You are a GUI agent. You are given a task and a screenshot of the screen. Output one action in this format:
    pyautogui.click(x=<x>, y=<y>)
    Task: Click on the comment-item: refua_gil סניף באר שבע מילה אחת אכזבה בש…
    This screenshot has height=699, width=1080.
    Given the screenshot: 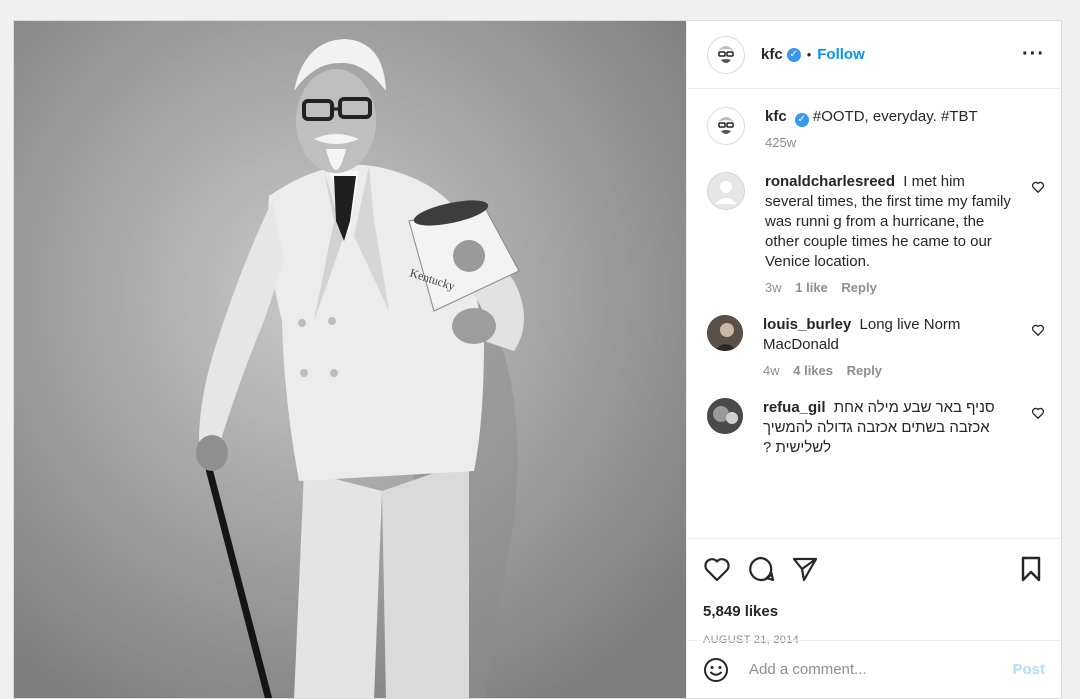 What is the action you would take?
    pyautogui.click(x=876, y=428)
    